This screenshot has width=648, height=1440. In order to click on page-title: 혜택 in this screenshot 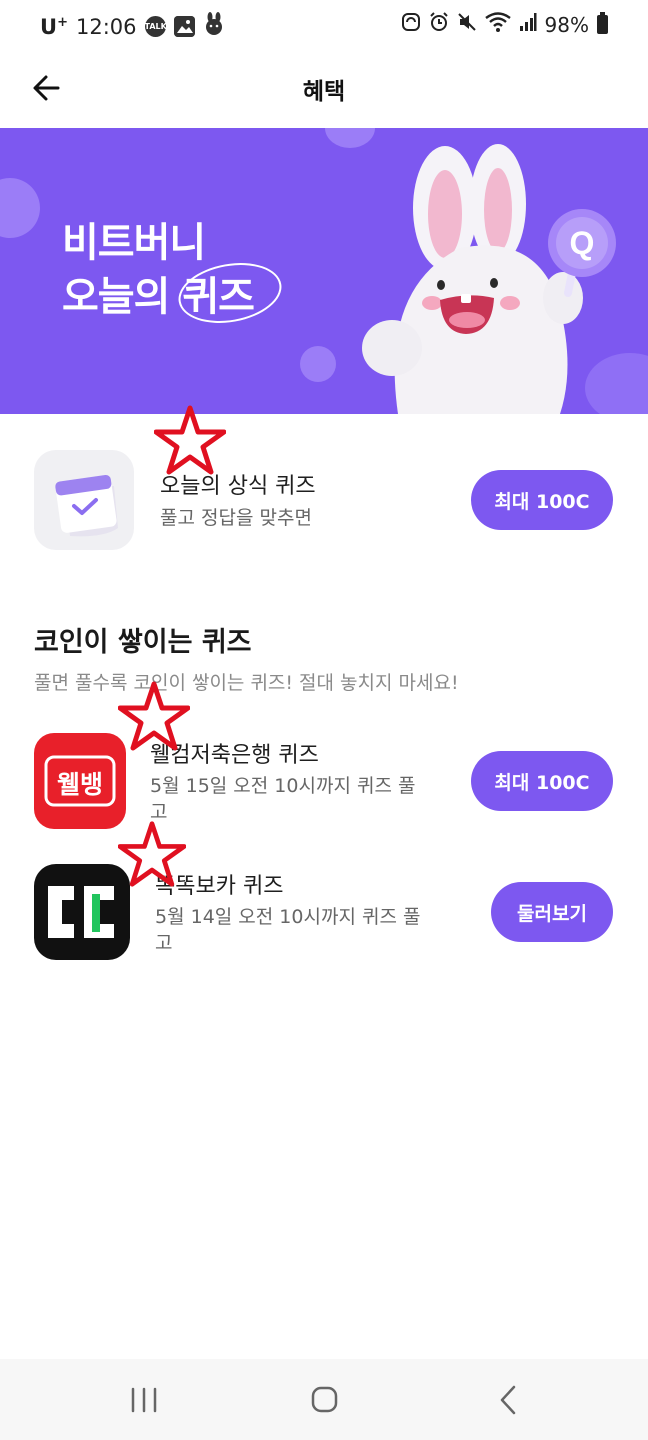, I will do `click(324, 92)`.